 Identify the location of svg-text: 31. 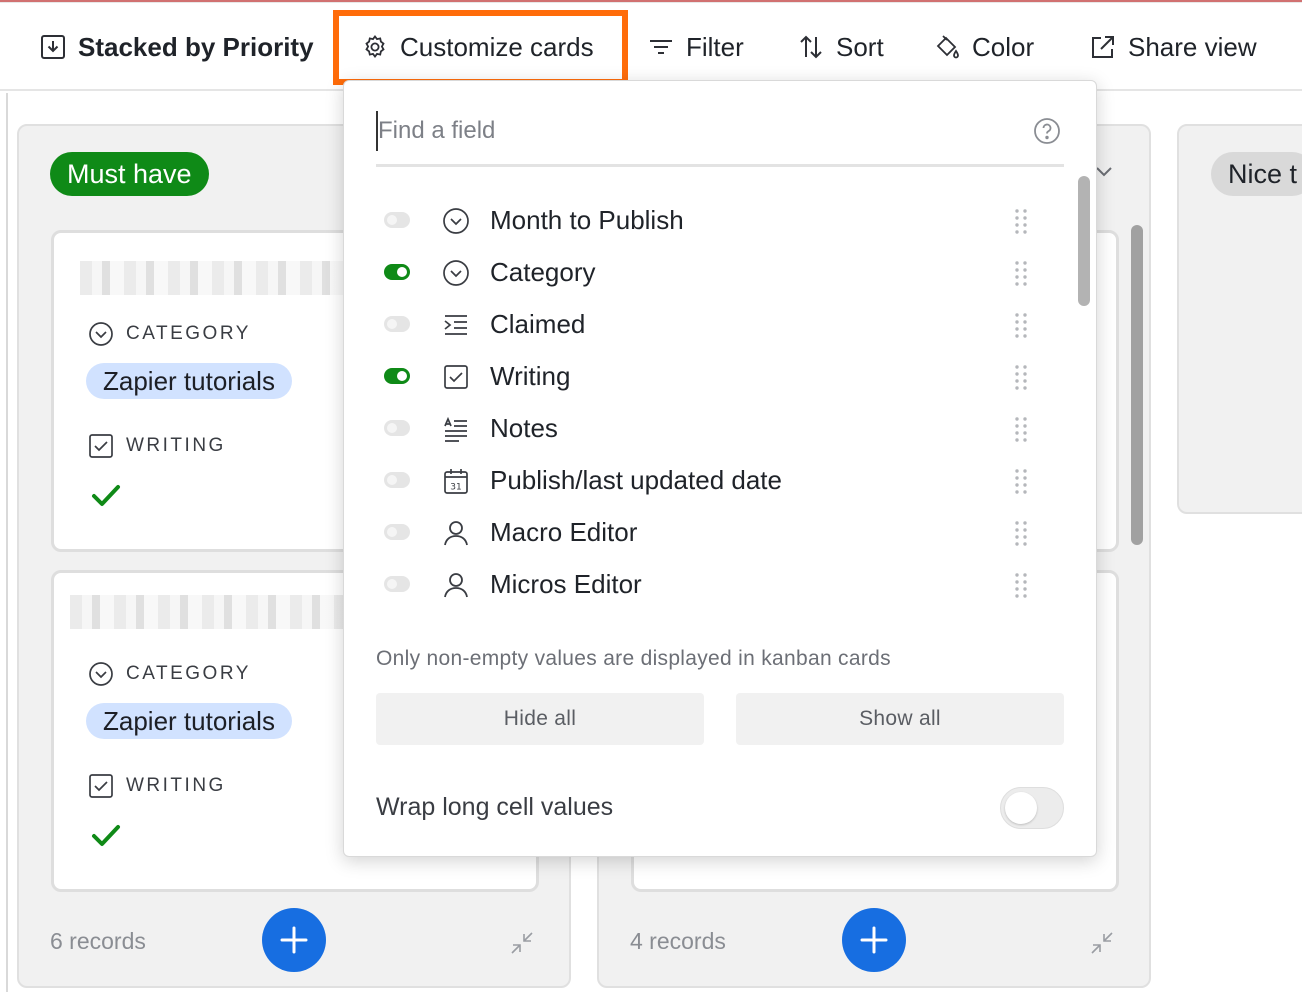
(455, 488).